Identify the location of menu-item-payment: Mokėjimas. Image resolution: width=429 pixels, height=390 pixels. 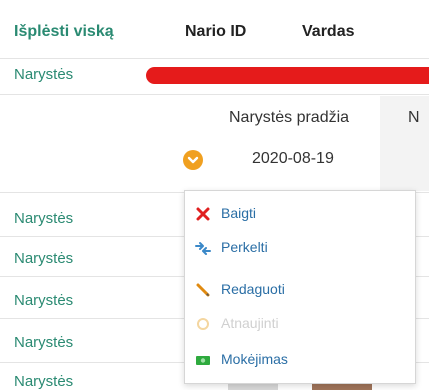
(300, 360).